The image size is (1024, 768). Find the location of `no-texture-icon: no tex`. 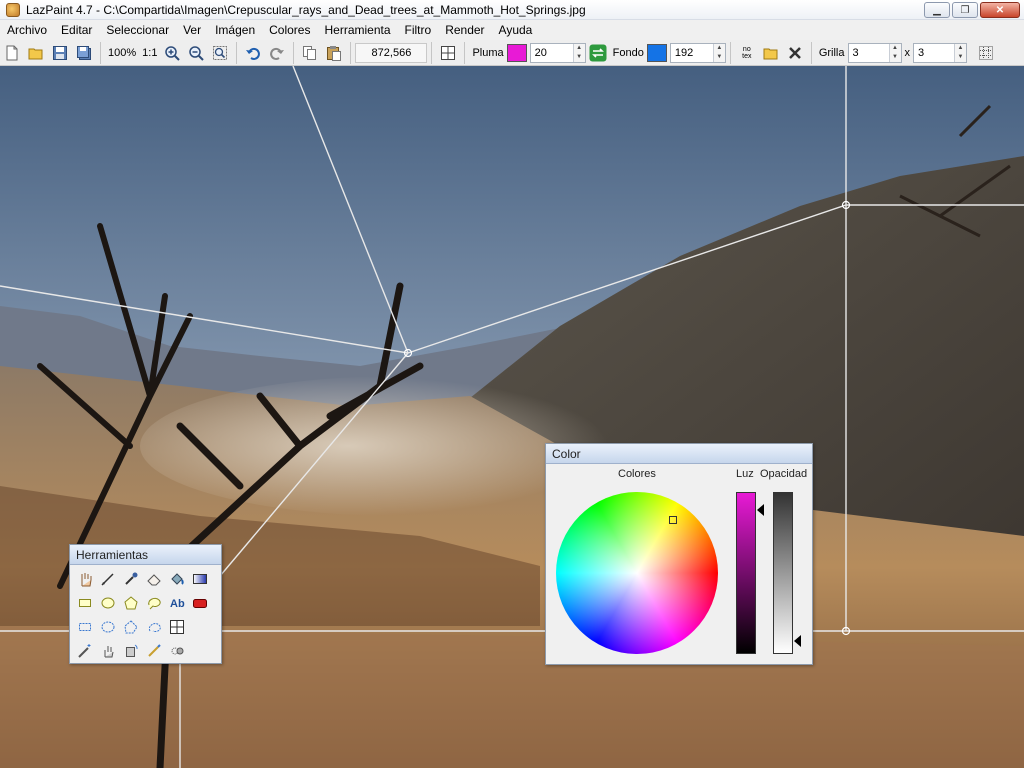

no-texture-icon: no tex is located at coordinates (747, 53).